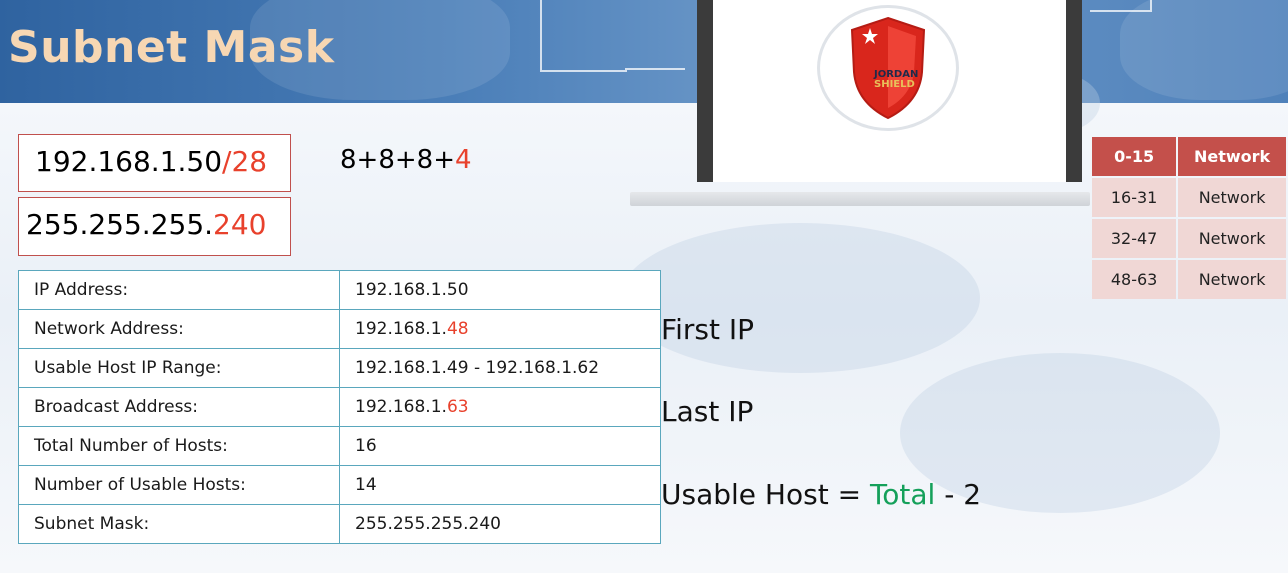  I want to click on table-row: Subnet Mask: 255.255.255.240, so click(339, 524).